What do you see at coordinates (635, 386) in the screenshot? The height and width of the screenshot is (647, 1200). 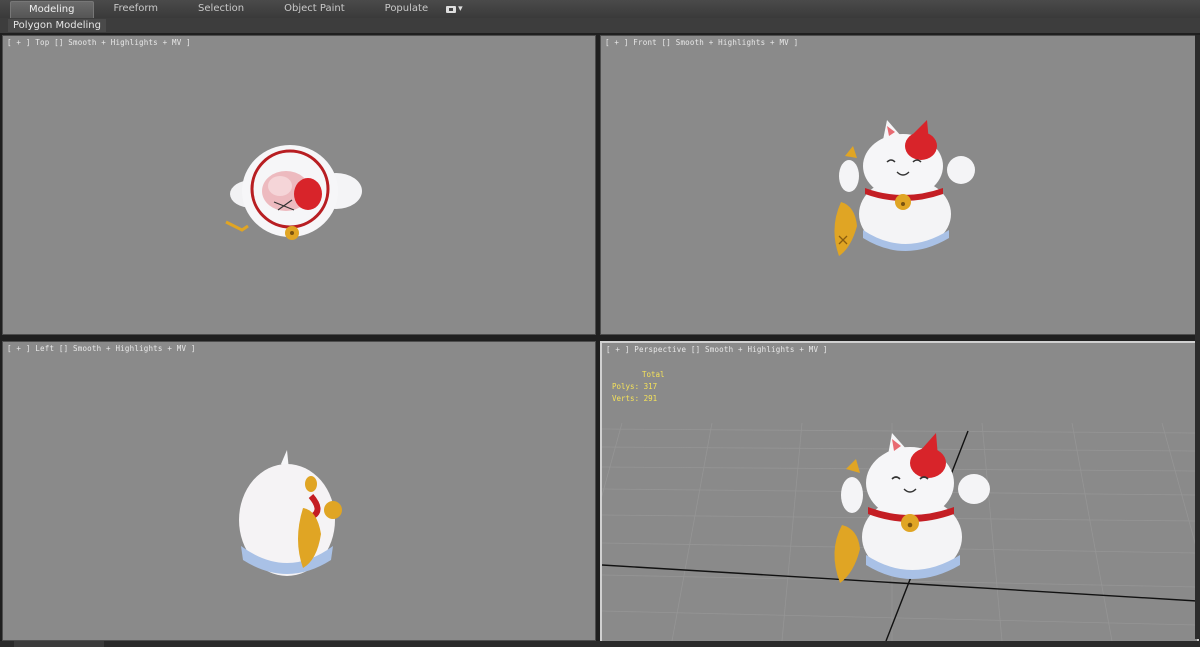 I see `stats-polys: Polys: 317` at bounding box center [635, 386].